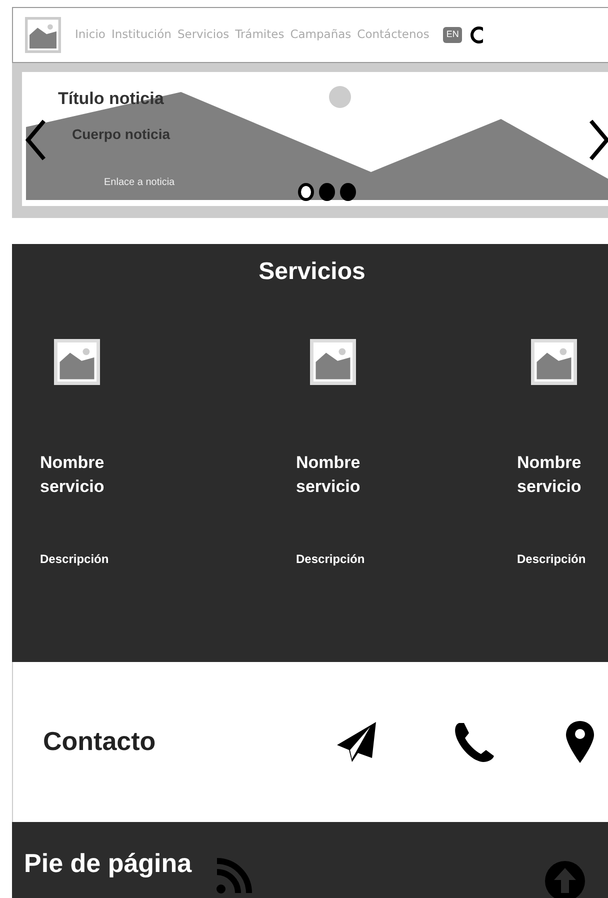  What do you see at coordinates (259, 35) in the screenshot?
I see `nav-link: Trámites` at bounding box center [259, 35].